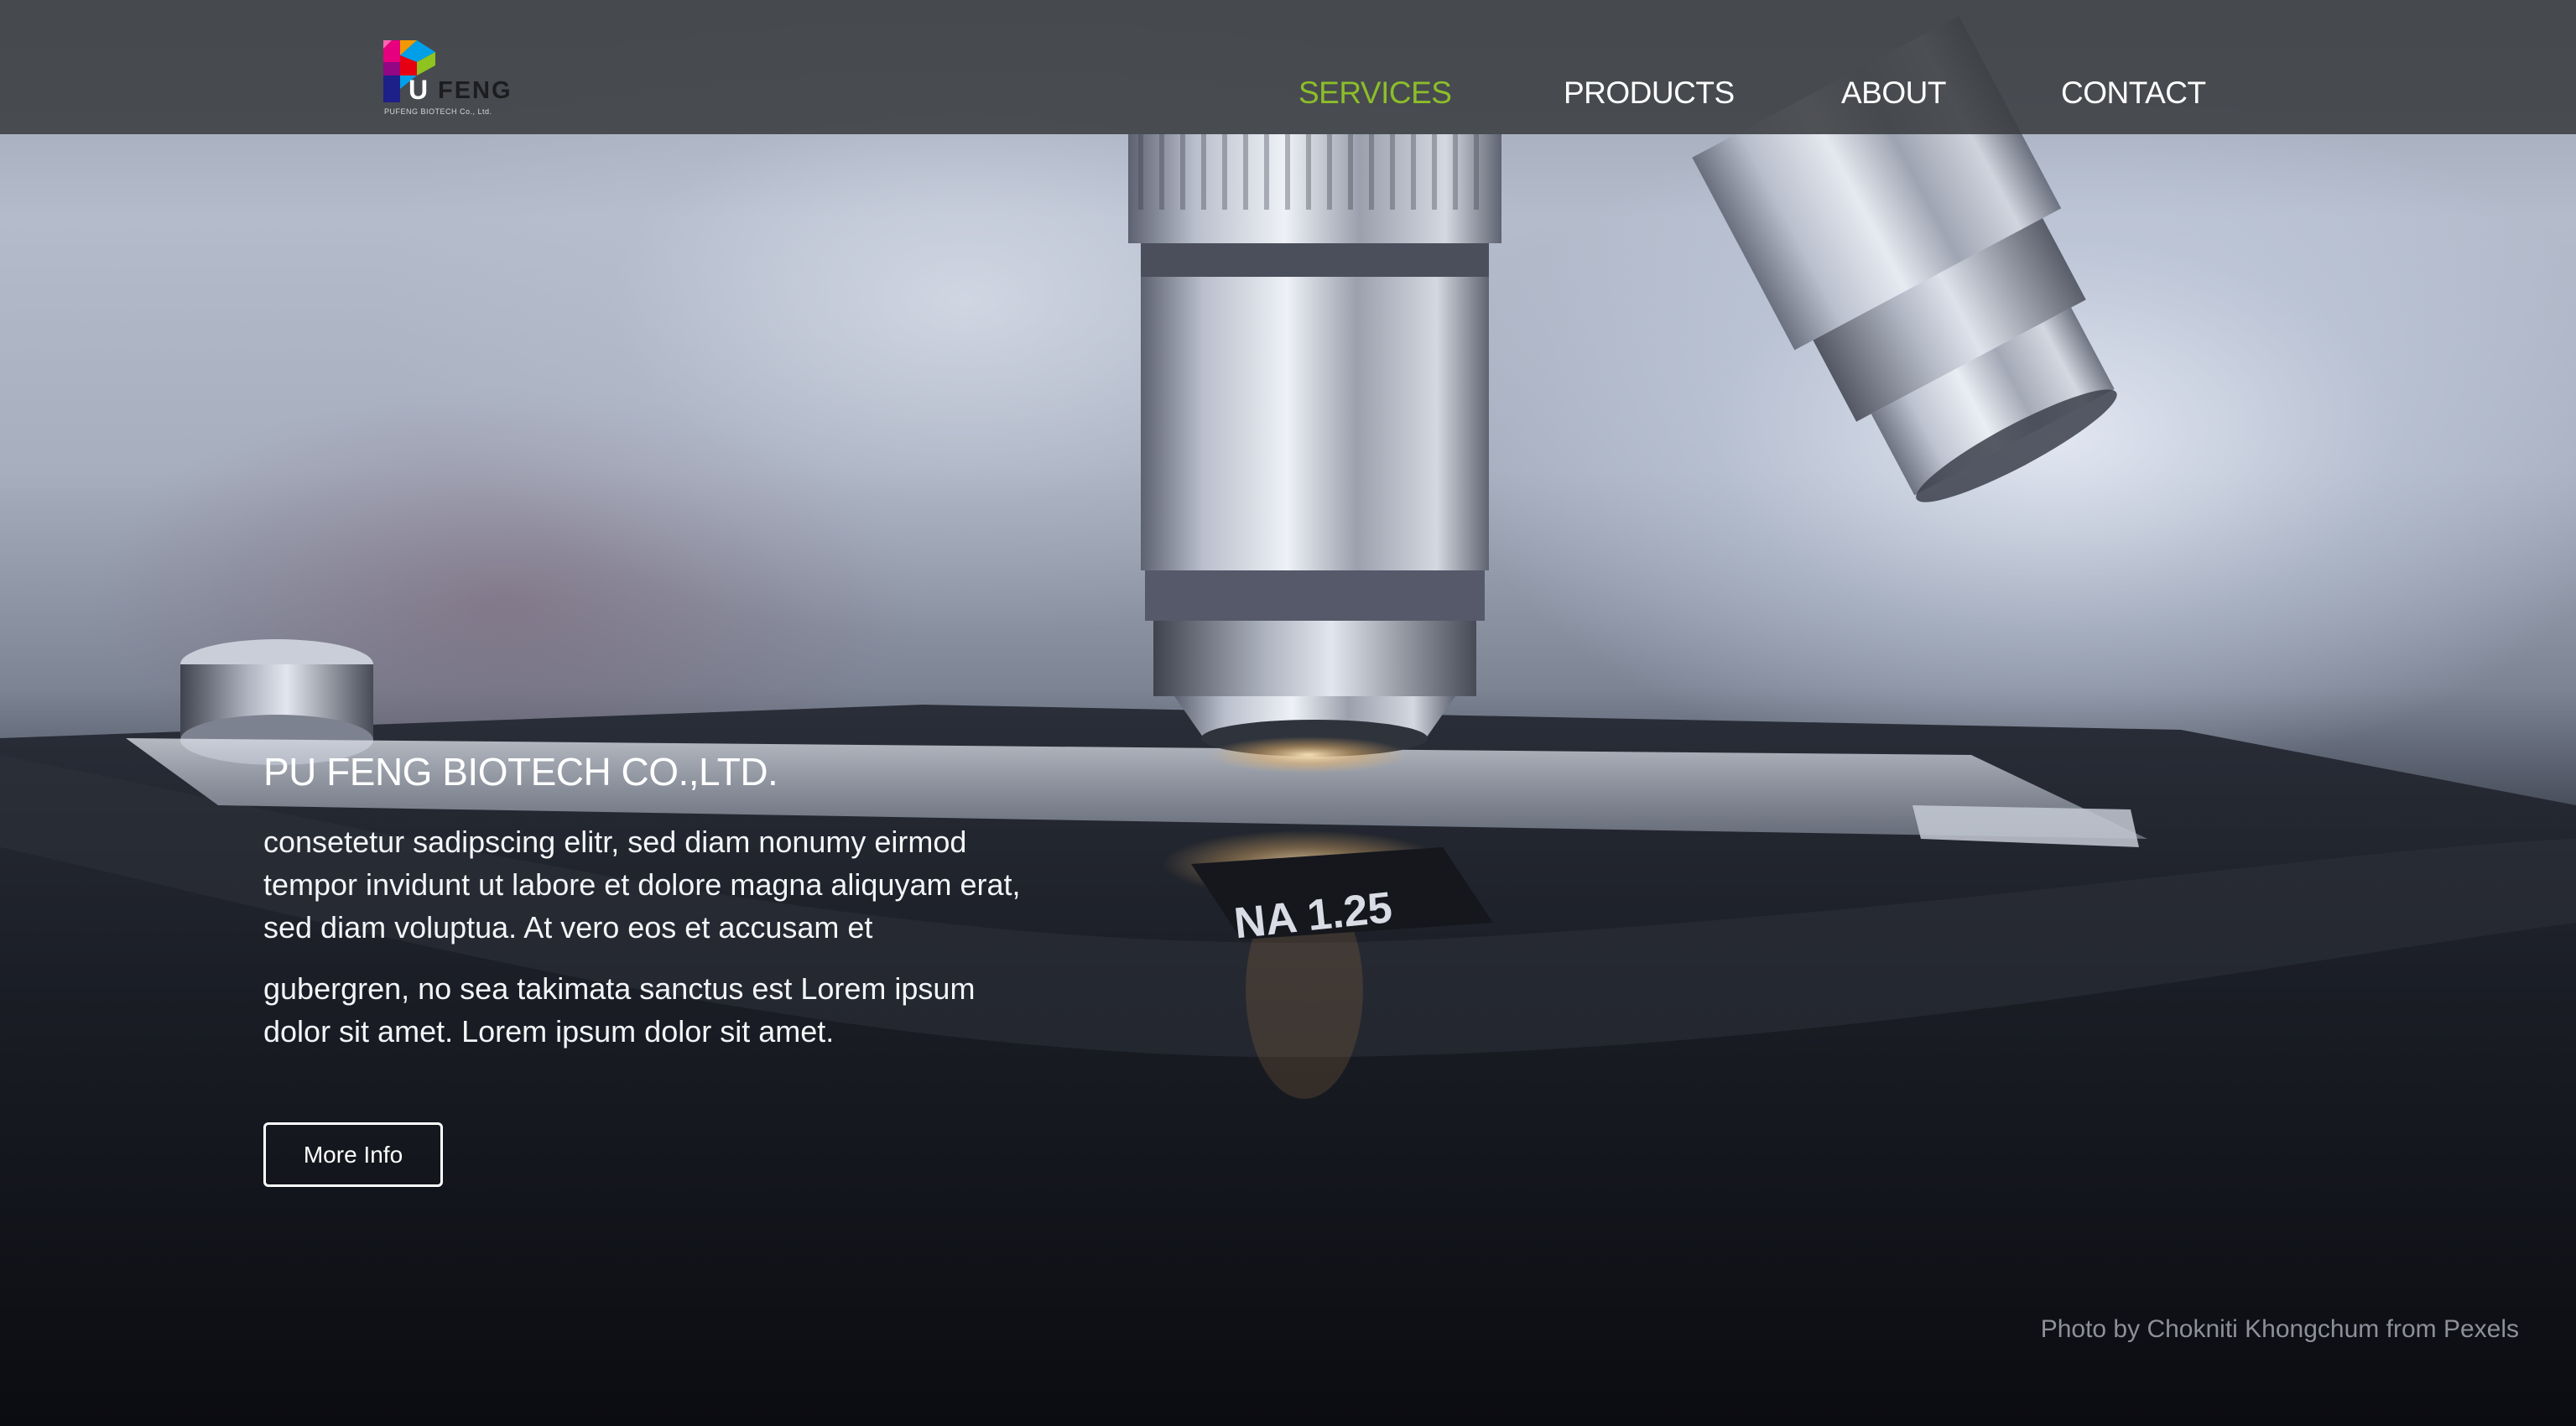 The width and height of the screenshot is (2576, 1426). I want to click on pufeng-logo: U FENG PUFENG BIOTECH Co., Ltd., so click(457, 79).